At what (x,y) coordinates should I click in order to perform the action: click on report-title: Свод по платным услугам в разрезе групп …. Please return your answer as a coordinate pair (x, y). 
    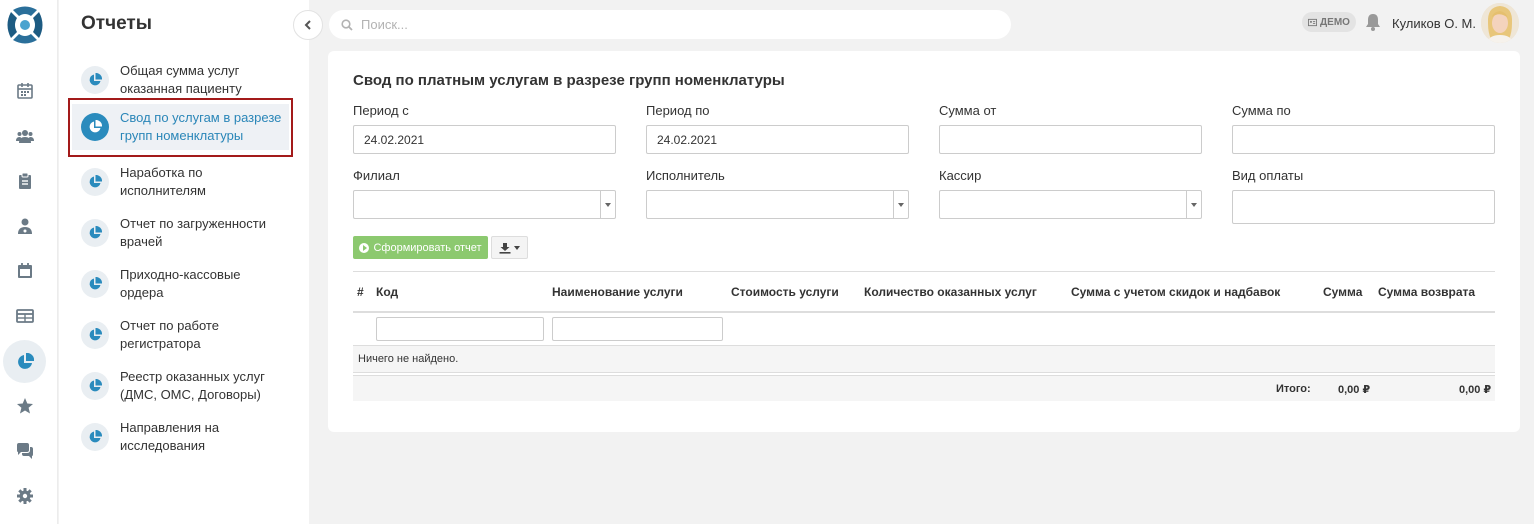
    Looking at the image, I should click on (569, 80).